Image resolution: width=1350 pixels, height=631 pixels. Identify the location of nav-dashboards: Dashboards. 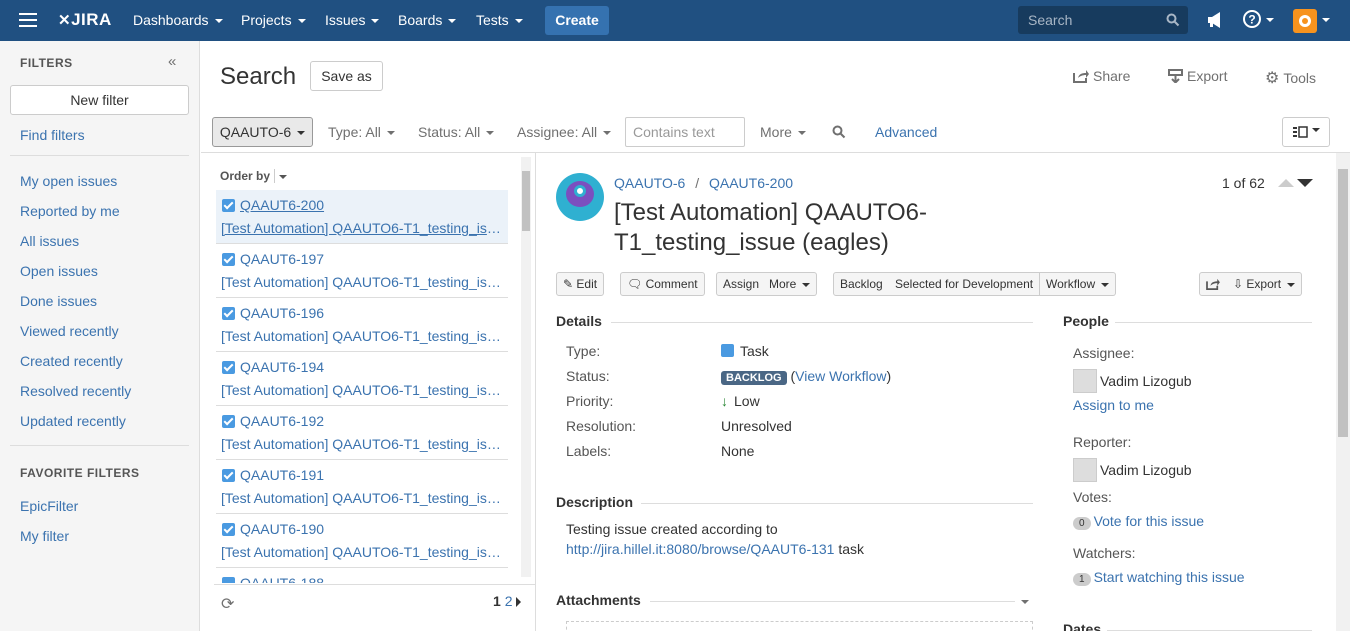
(178, 20).